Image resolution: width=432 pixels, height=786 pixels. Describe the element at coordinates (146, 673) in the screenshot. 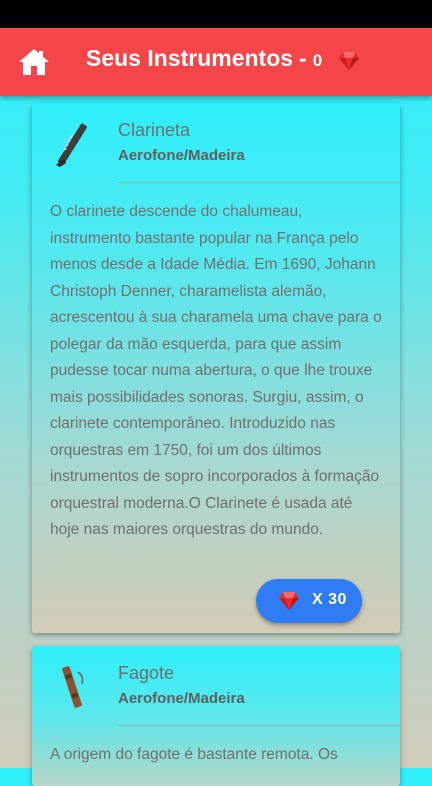

I see `instrument-name: Fagote` at that location.